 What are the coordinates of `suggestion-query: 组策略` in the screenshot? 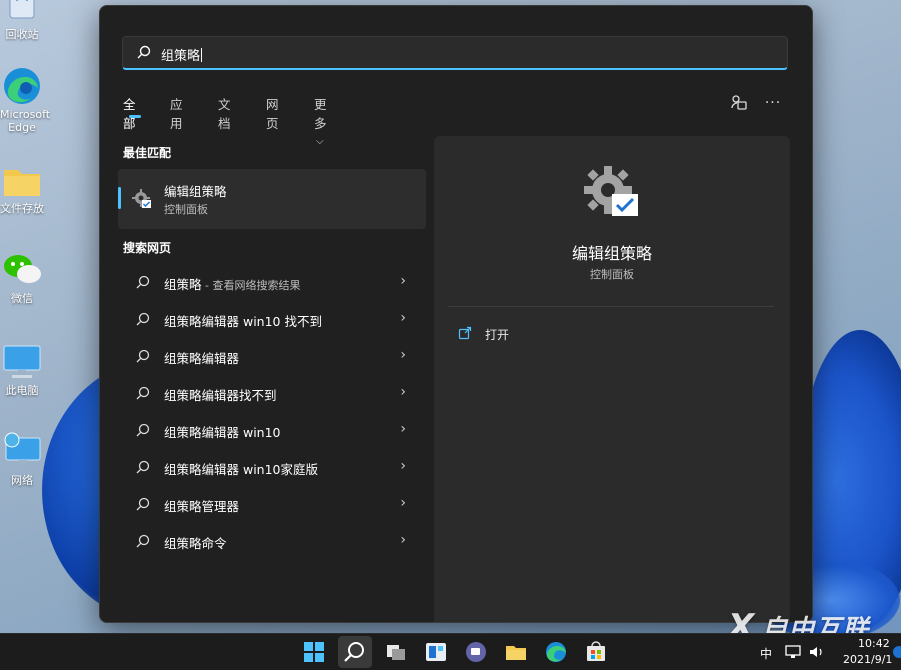 It's located at (183, 284).